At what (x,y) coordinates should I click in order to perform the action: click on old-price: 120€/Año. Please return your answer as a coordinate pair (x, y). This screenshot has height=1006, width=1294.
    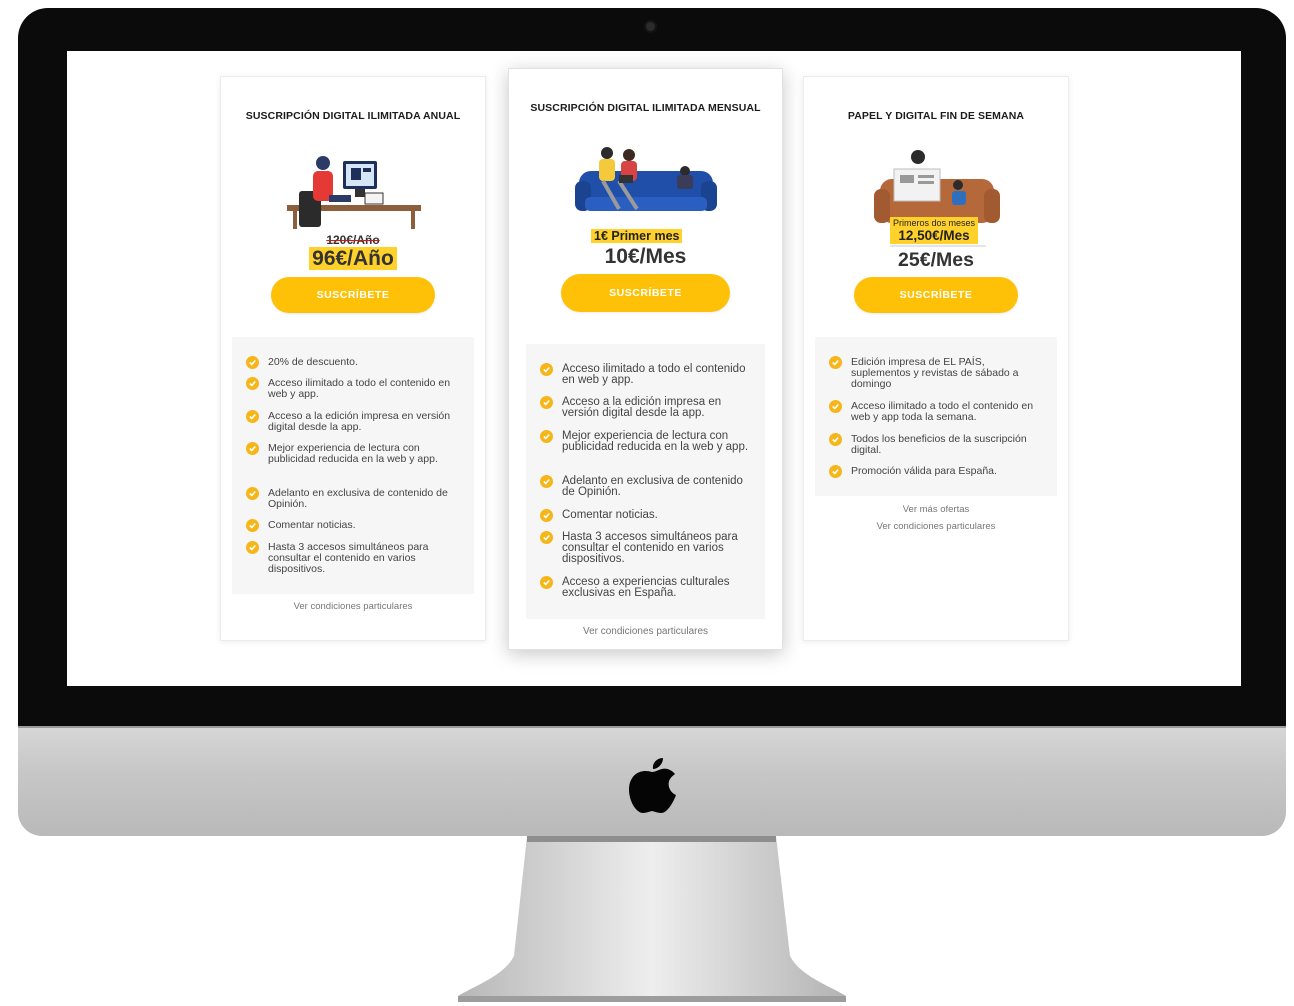
    Looking at the image, I should click on (353, 240).